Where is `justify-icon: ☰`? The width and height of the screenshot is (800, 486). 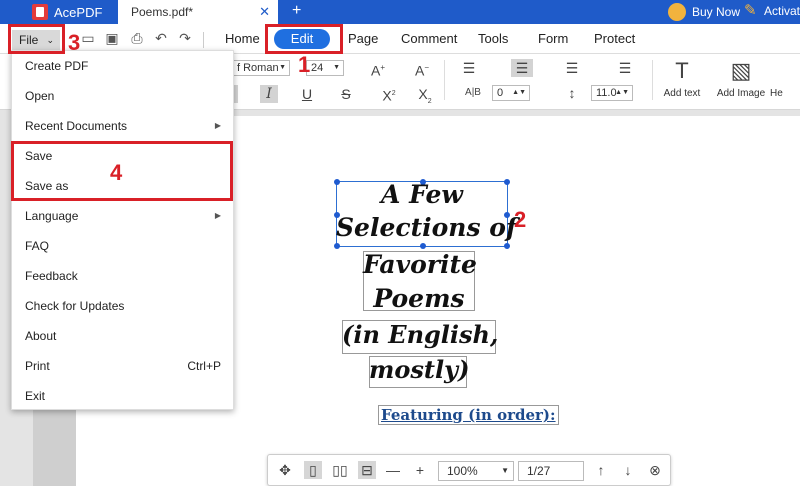 justify-icon: ☰ is located at coordinates (625, 68).